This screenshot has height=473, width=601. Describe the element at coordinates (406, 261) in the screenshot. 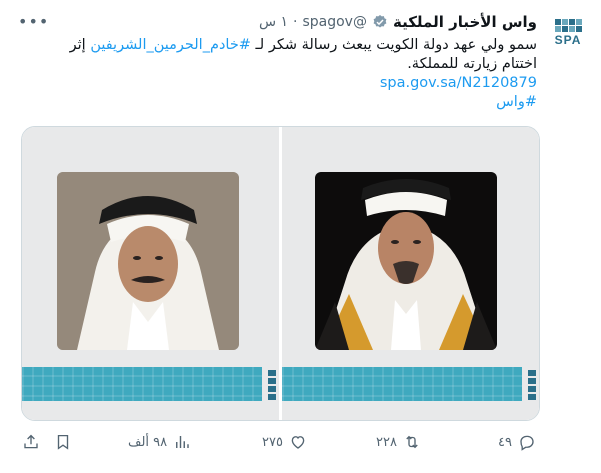

I see `portrait-photo-right` at that location.